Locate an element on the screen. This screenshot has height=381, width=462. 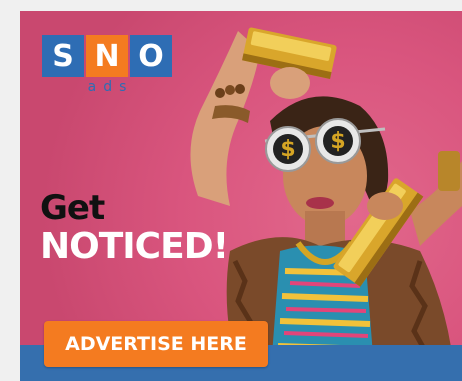
hand-right is located at coordinates (385, 206).